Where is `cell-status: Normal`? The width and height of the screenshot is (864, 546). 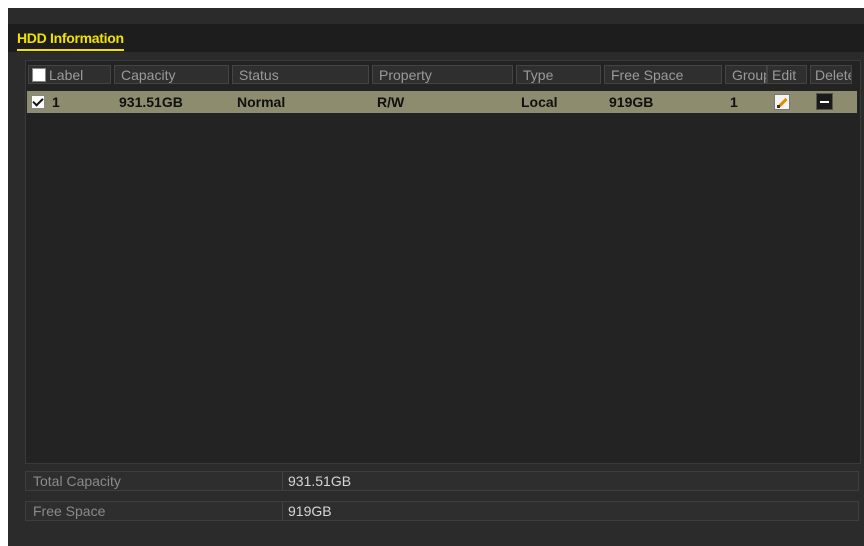 cell-status: Normal is located at coordinates (261, 102).